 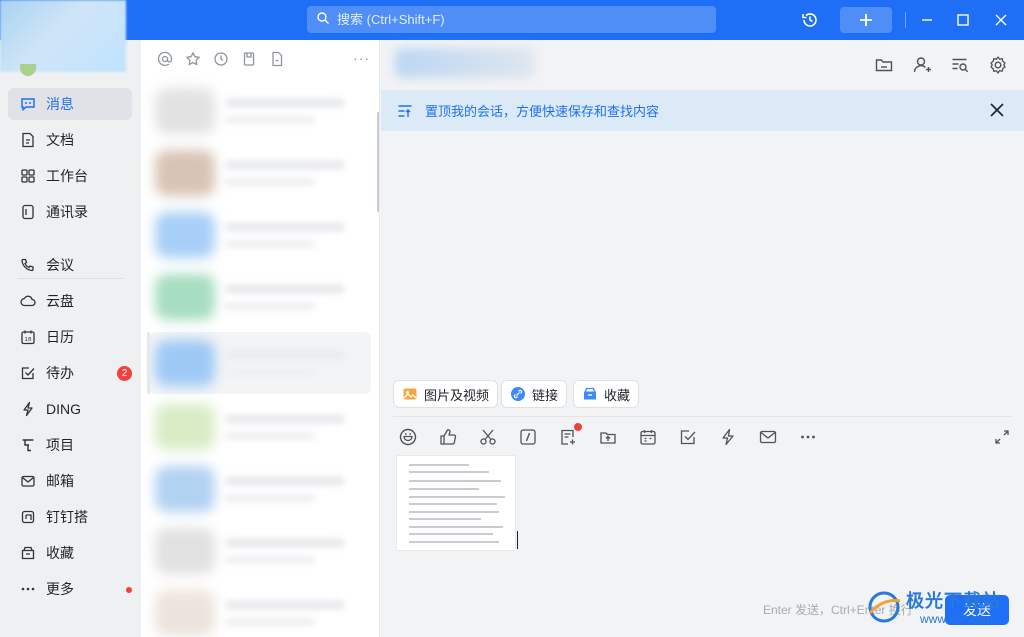 I want to click on file-icon, so click(x=277, y=59).